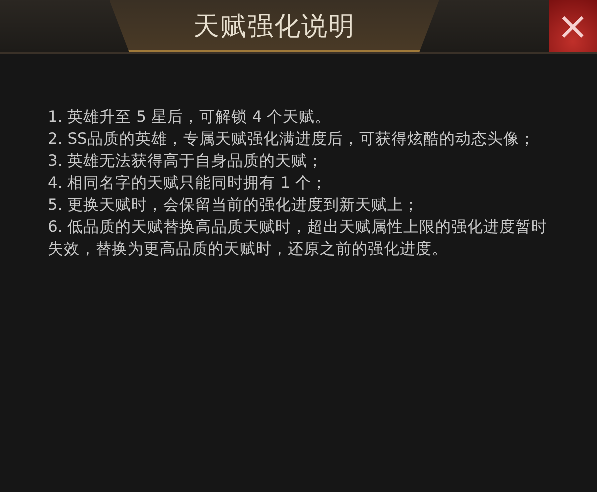 The image size is (597, 492). What do you see at coordinates (298, 238) in the screenshot?
I see `rule-text: 6. 低品质的天赋替换高品质天赋时，超出天赋属性上限的强化进度暂时失效，替换为更高品质的天赋时，还原之前的强化进度。` at bounding box center [298, 238].